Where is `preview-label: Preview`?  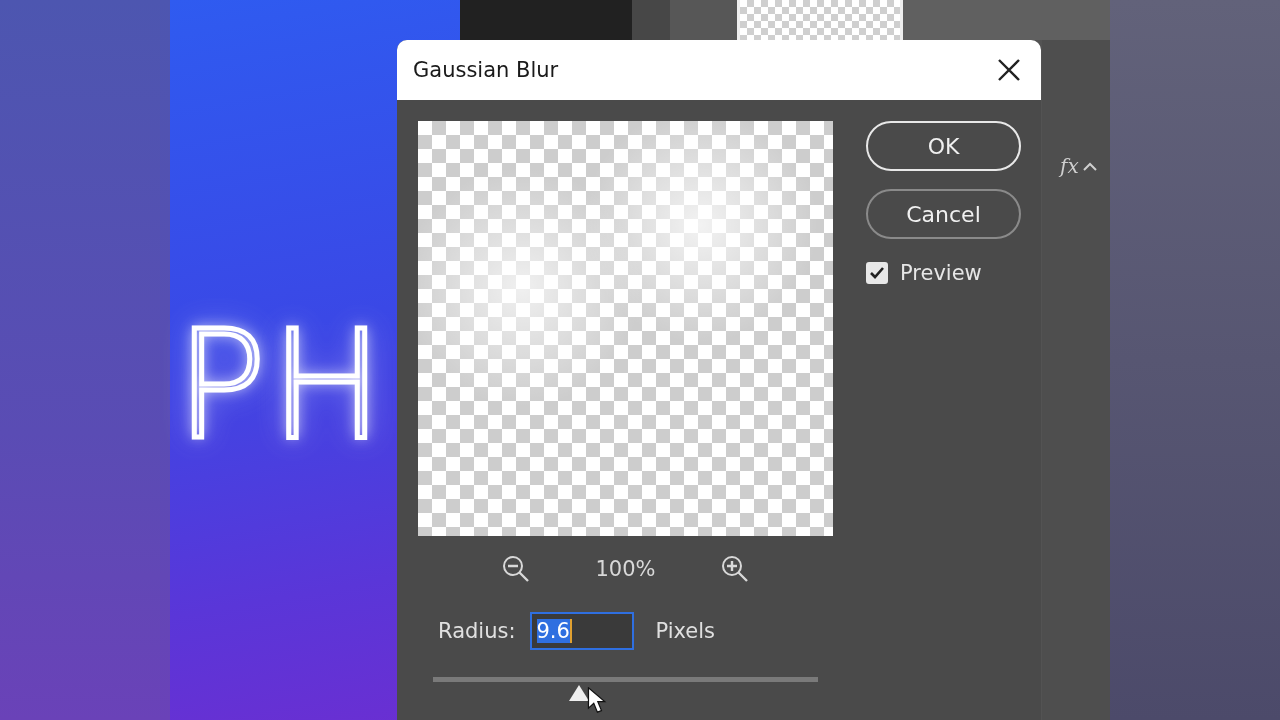 preview-label: Preview is located at coordinates (941, 273).